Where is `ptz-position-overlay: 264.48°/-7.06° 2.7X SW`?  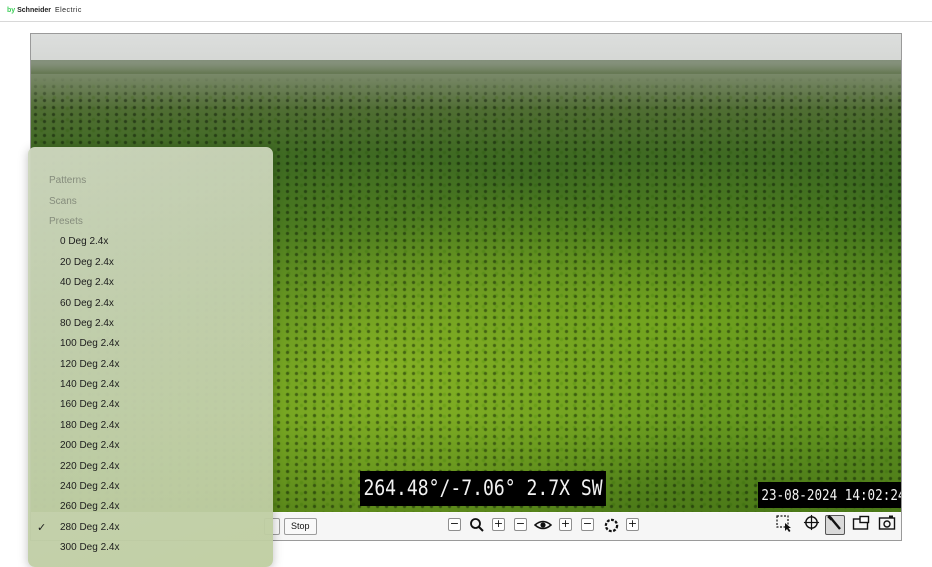
ptz-position-overlay: 264.48°/-7.06° 2.7X SW is located at coordinates (483, 488).